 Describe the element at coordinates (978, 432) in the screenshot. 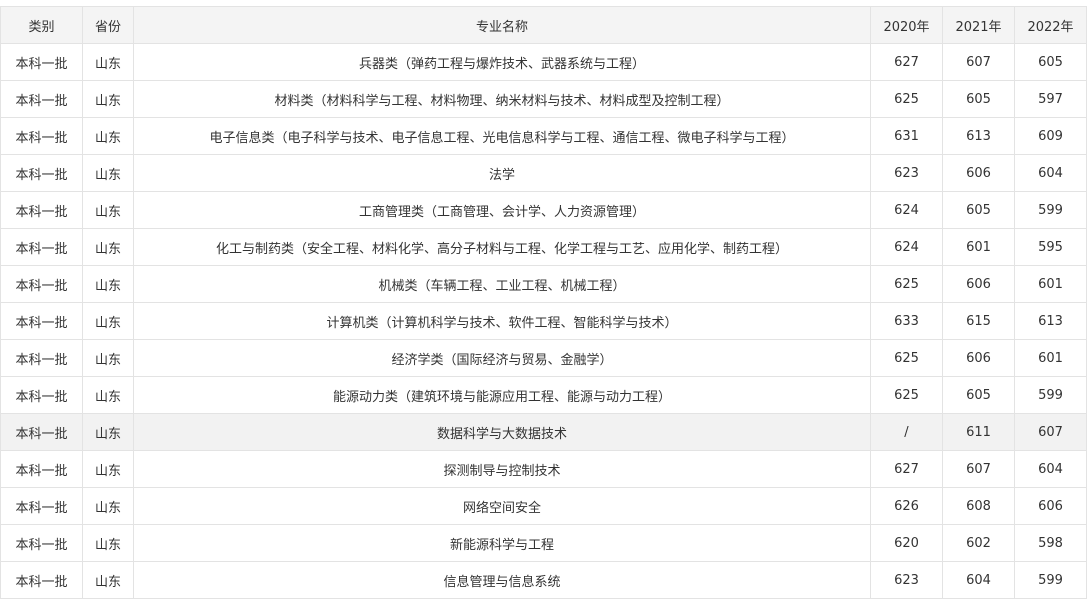

I see `cell-2021: 611` at that location.